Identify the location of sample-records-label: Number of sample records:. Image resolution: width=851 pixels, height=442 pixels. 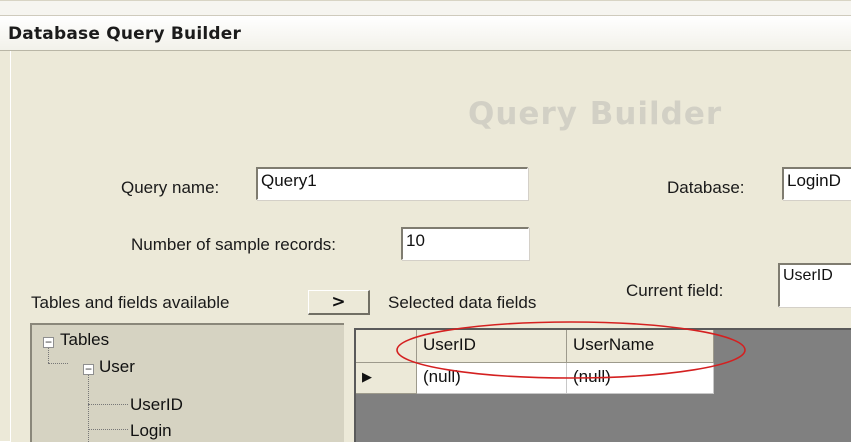
(234, 244).